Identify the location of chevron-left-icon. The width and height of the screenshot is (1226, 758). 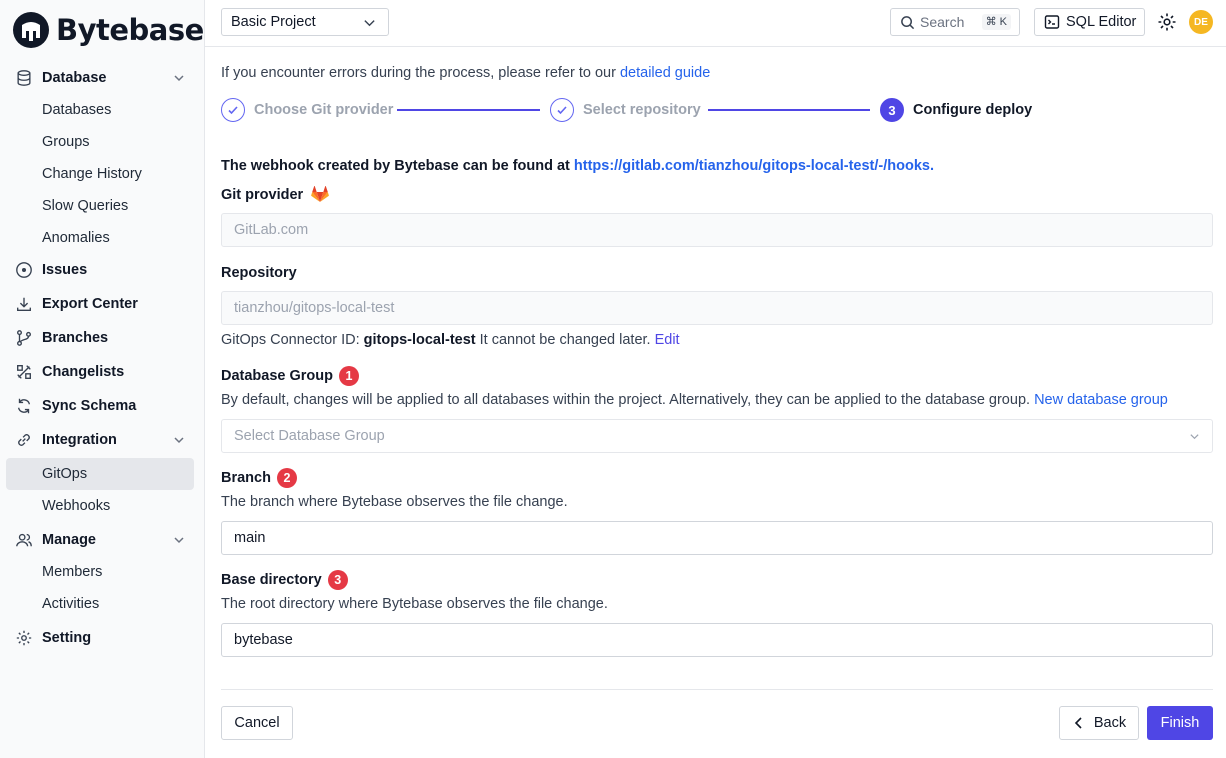
(1078, 723).